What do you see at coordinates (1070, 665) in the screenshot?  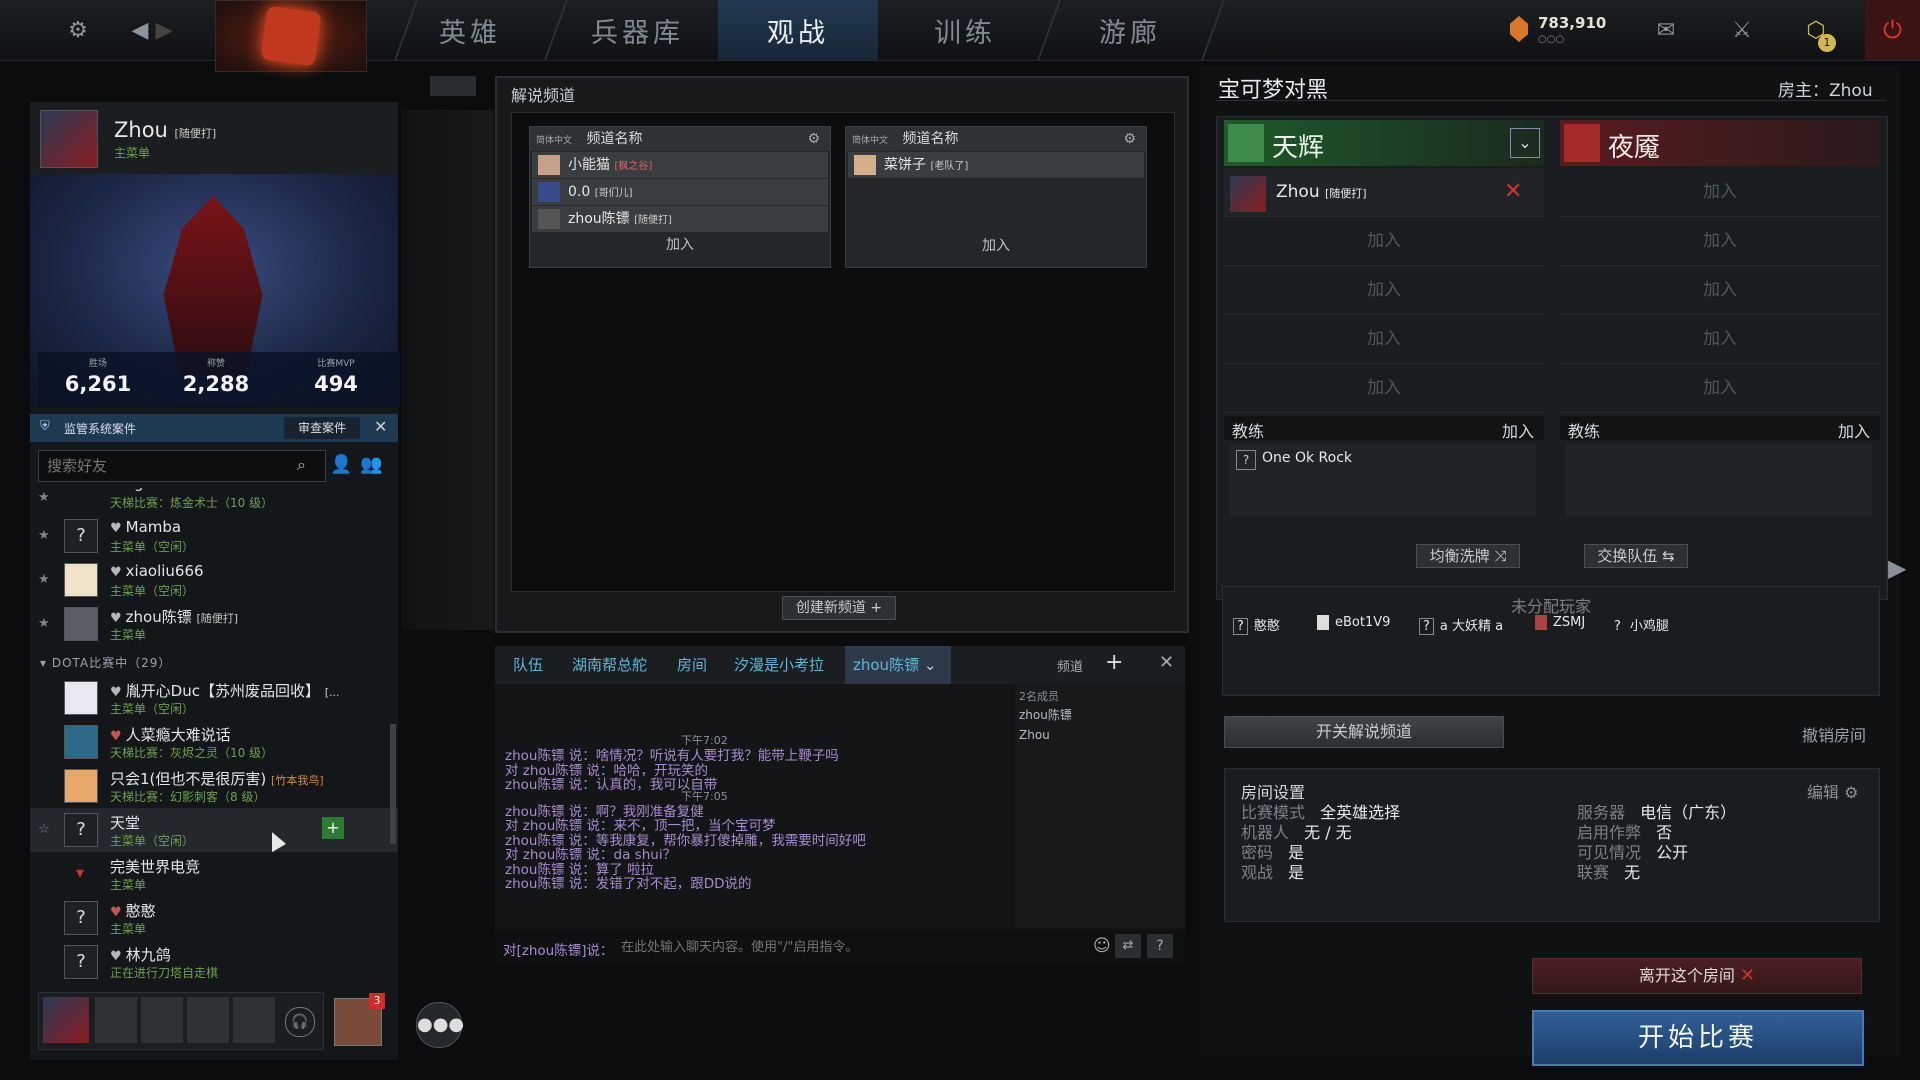 I see `channels-label: 频道` at bounding box center [1070, 665].